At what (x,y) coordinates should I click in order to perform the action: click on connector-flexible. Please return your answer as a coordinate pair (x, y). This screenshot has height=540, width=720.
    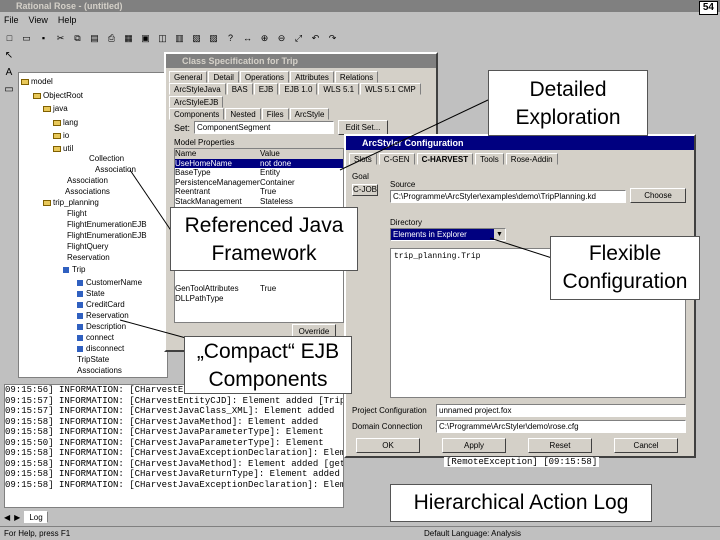
    Looking at the image, I should click on (521, 248).